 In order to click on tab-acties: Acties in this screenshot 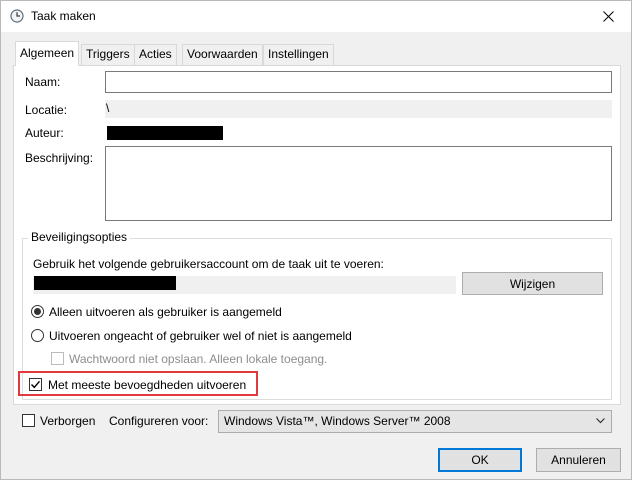, I will do `click(155, 54)`.